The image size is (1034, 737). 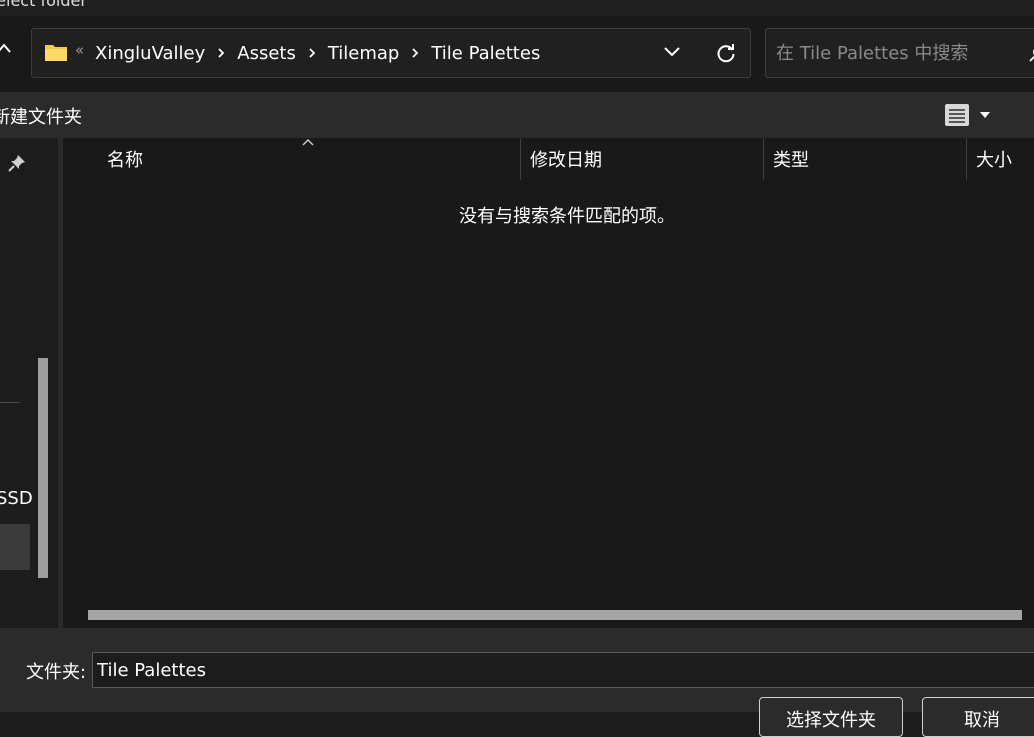 I want to click on view-details-icon, so click(x=957, y=115).